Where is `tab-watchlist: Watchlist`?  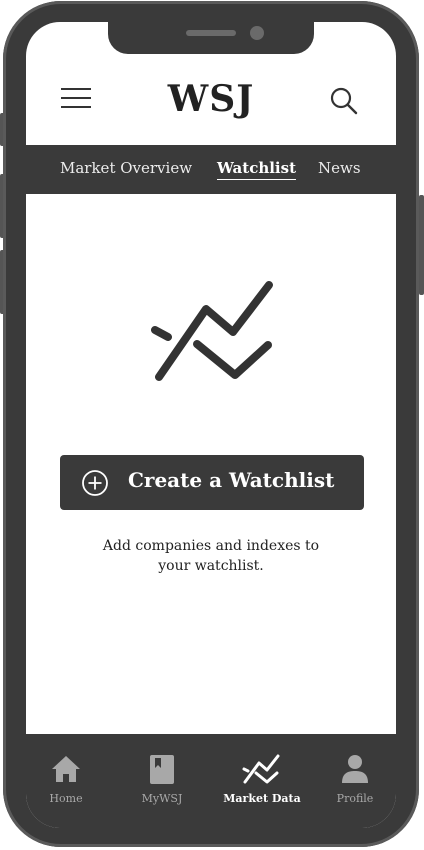 tab-watchlist: Watchlist is located at coordinates (256, 169).